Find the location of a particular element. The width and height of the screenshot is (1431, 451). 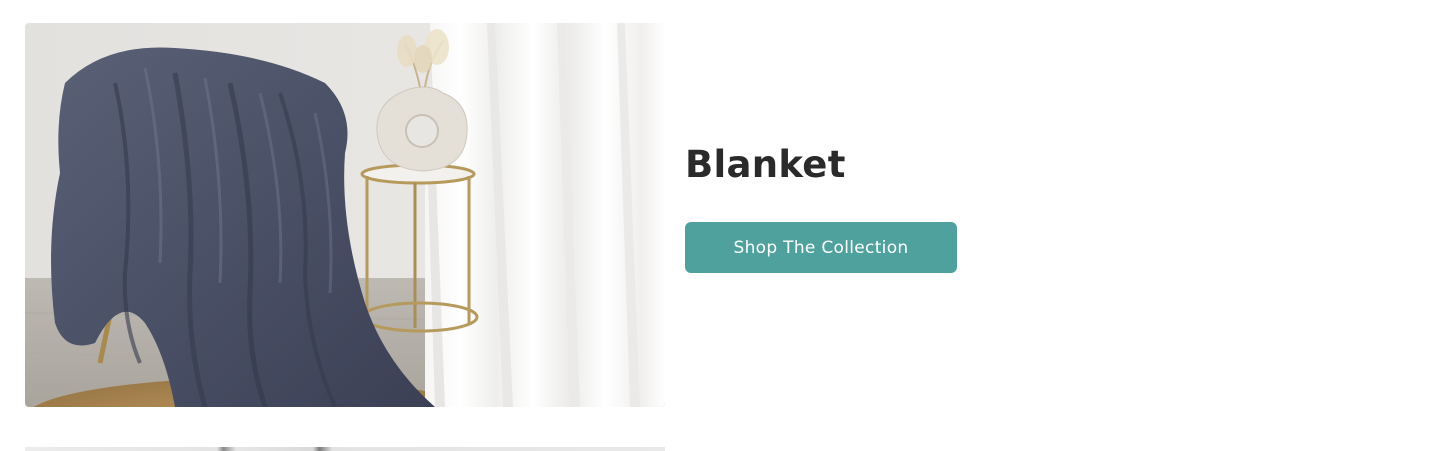

collection-title: Blanket is located at coordinates (765, 164).